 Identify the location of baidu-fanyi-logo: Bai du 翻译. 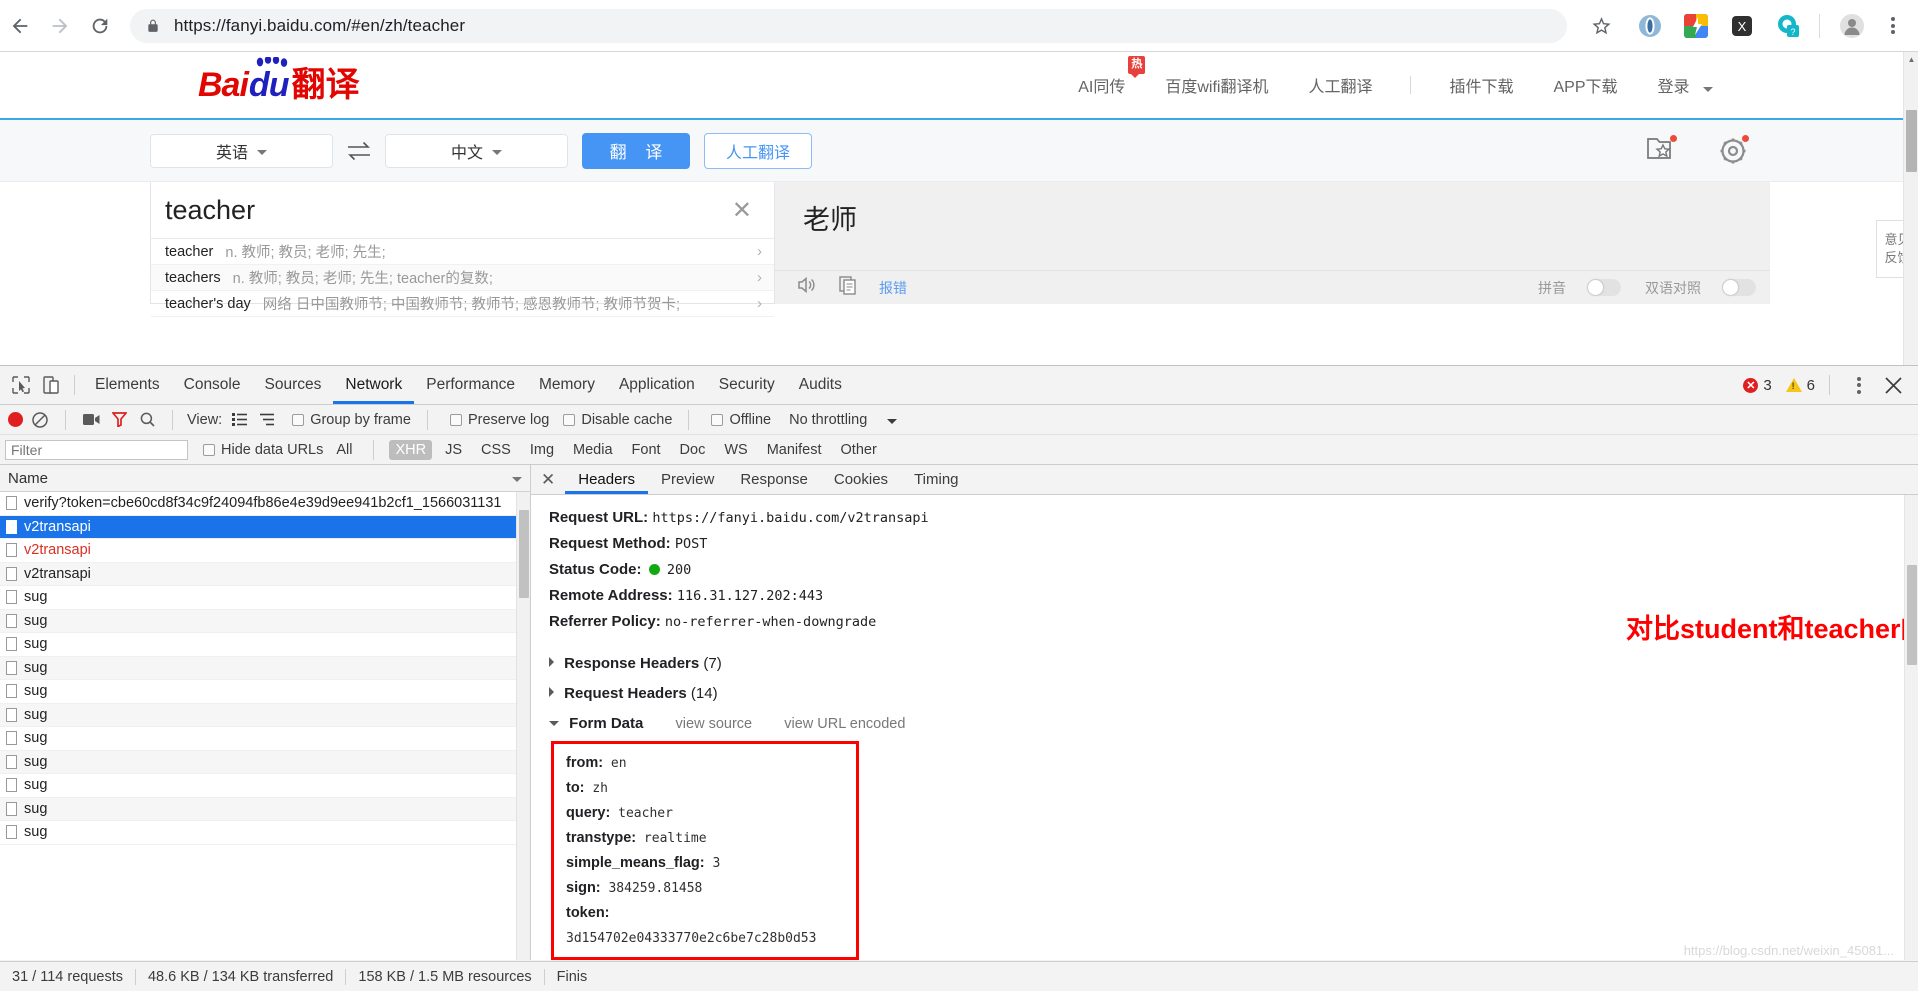
(278, 79).